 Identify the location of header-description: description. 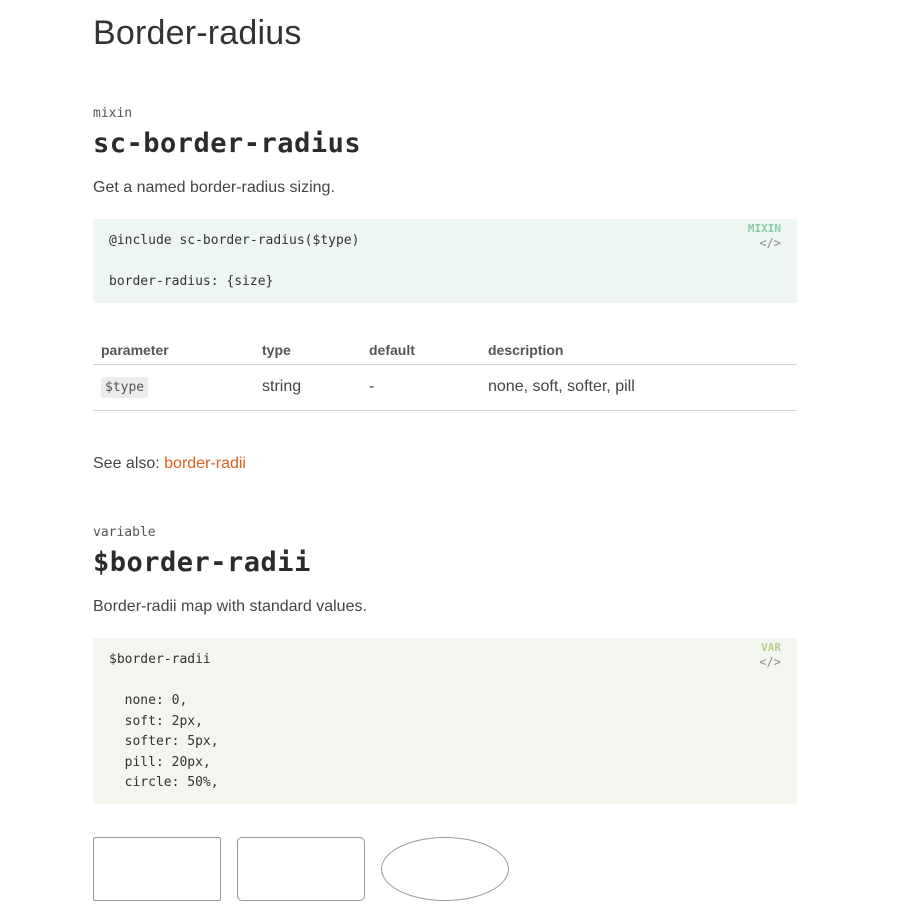
(638, 351).